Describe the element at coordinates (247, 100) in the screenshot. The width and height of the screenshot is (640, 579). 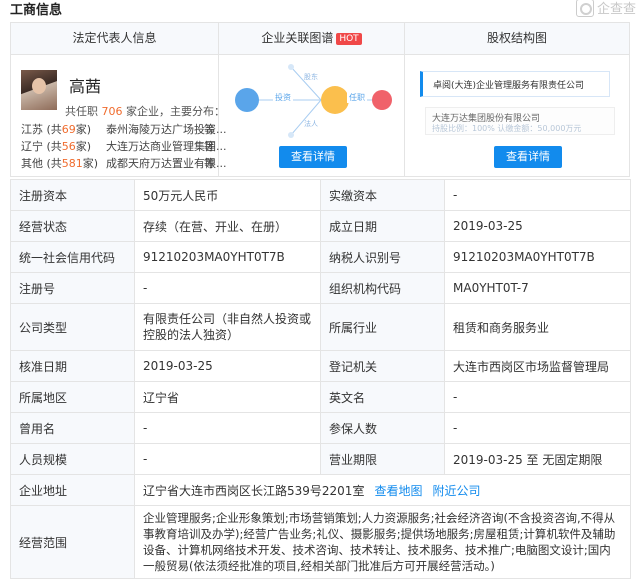
I see `graph-node-left` at that location.